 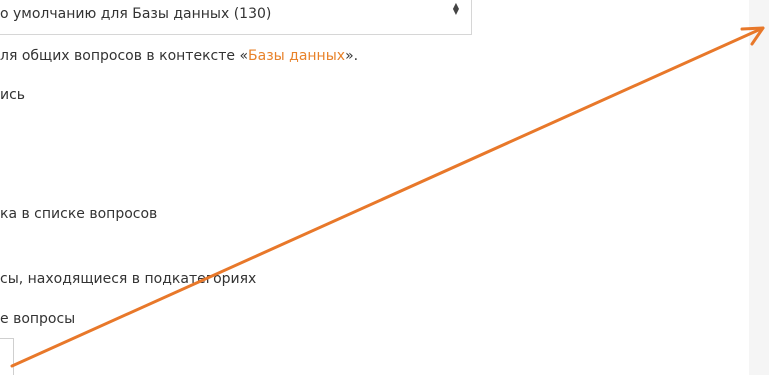 What do you see at coordinates (128, 279) in the screenshot?
I see `option-label-3: сы, находящиеся в подкатегориях` at bounding box center [128, 279].